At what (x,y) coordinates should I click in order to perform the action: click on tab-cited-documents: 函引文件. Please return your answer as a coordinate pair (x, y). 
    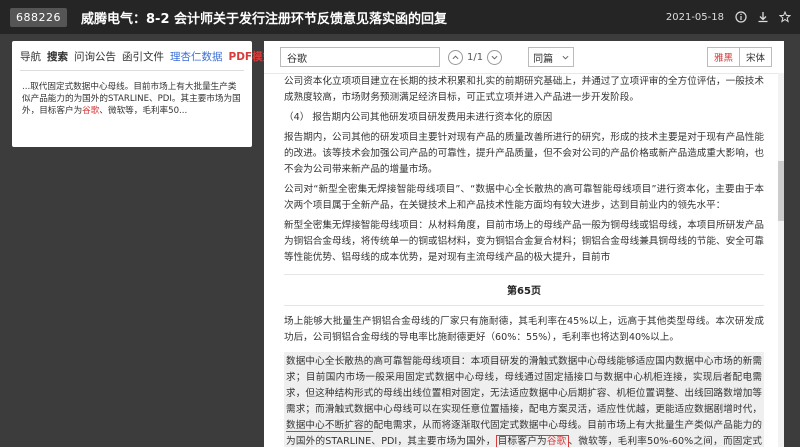
    Looking at the image, I should click on (143, 56).